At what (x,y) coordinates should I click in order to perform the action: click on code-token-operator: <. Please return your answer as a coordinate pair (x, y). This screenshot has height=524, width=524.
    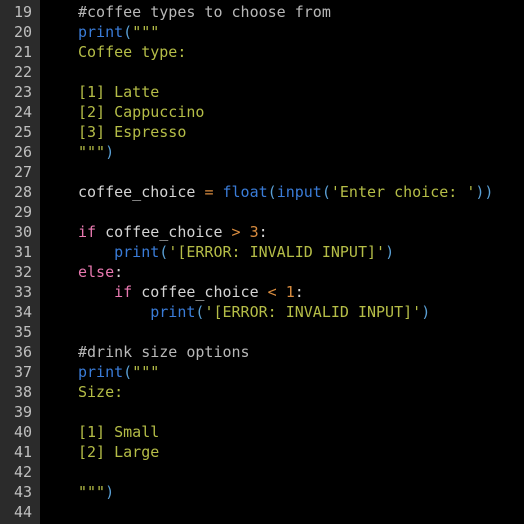
    Looking at the image, I should click on (272, 292).